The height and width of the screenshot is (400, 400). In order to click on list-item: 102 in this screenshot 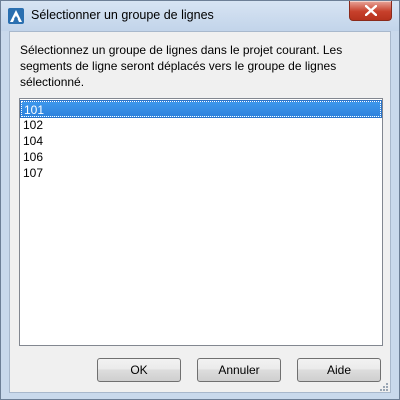, I will do `click(201, 125)`.